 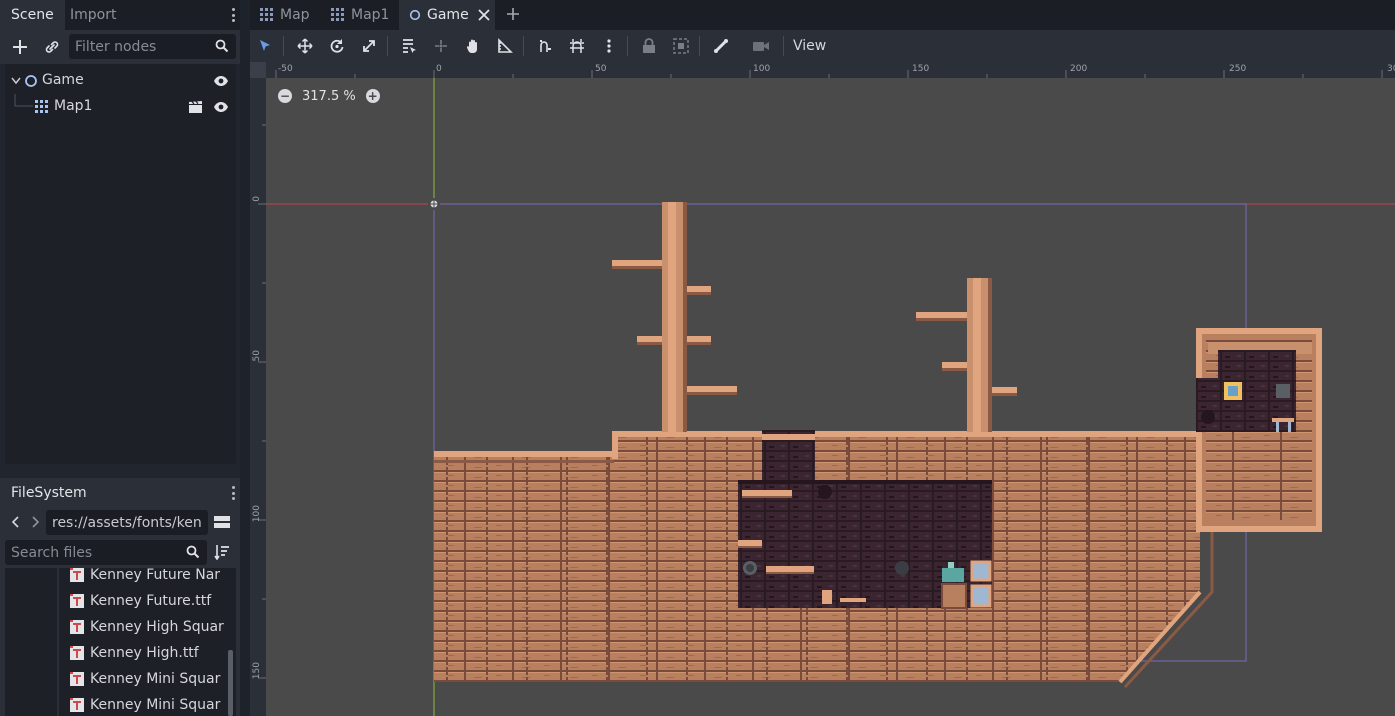 I want to click on filter-nodes-input, so click(x=152, y=46).